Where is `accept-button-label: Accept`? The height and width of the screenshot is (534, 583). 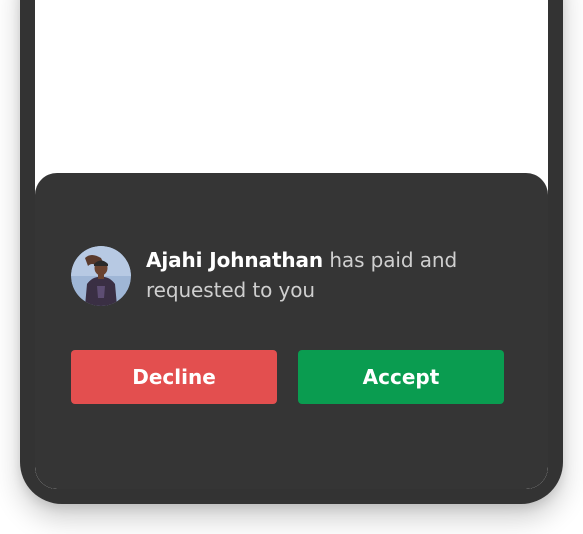
accept-button-label: Accept is located at coordinates (401, 377).